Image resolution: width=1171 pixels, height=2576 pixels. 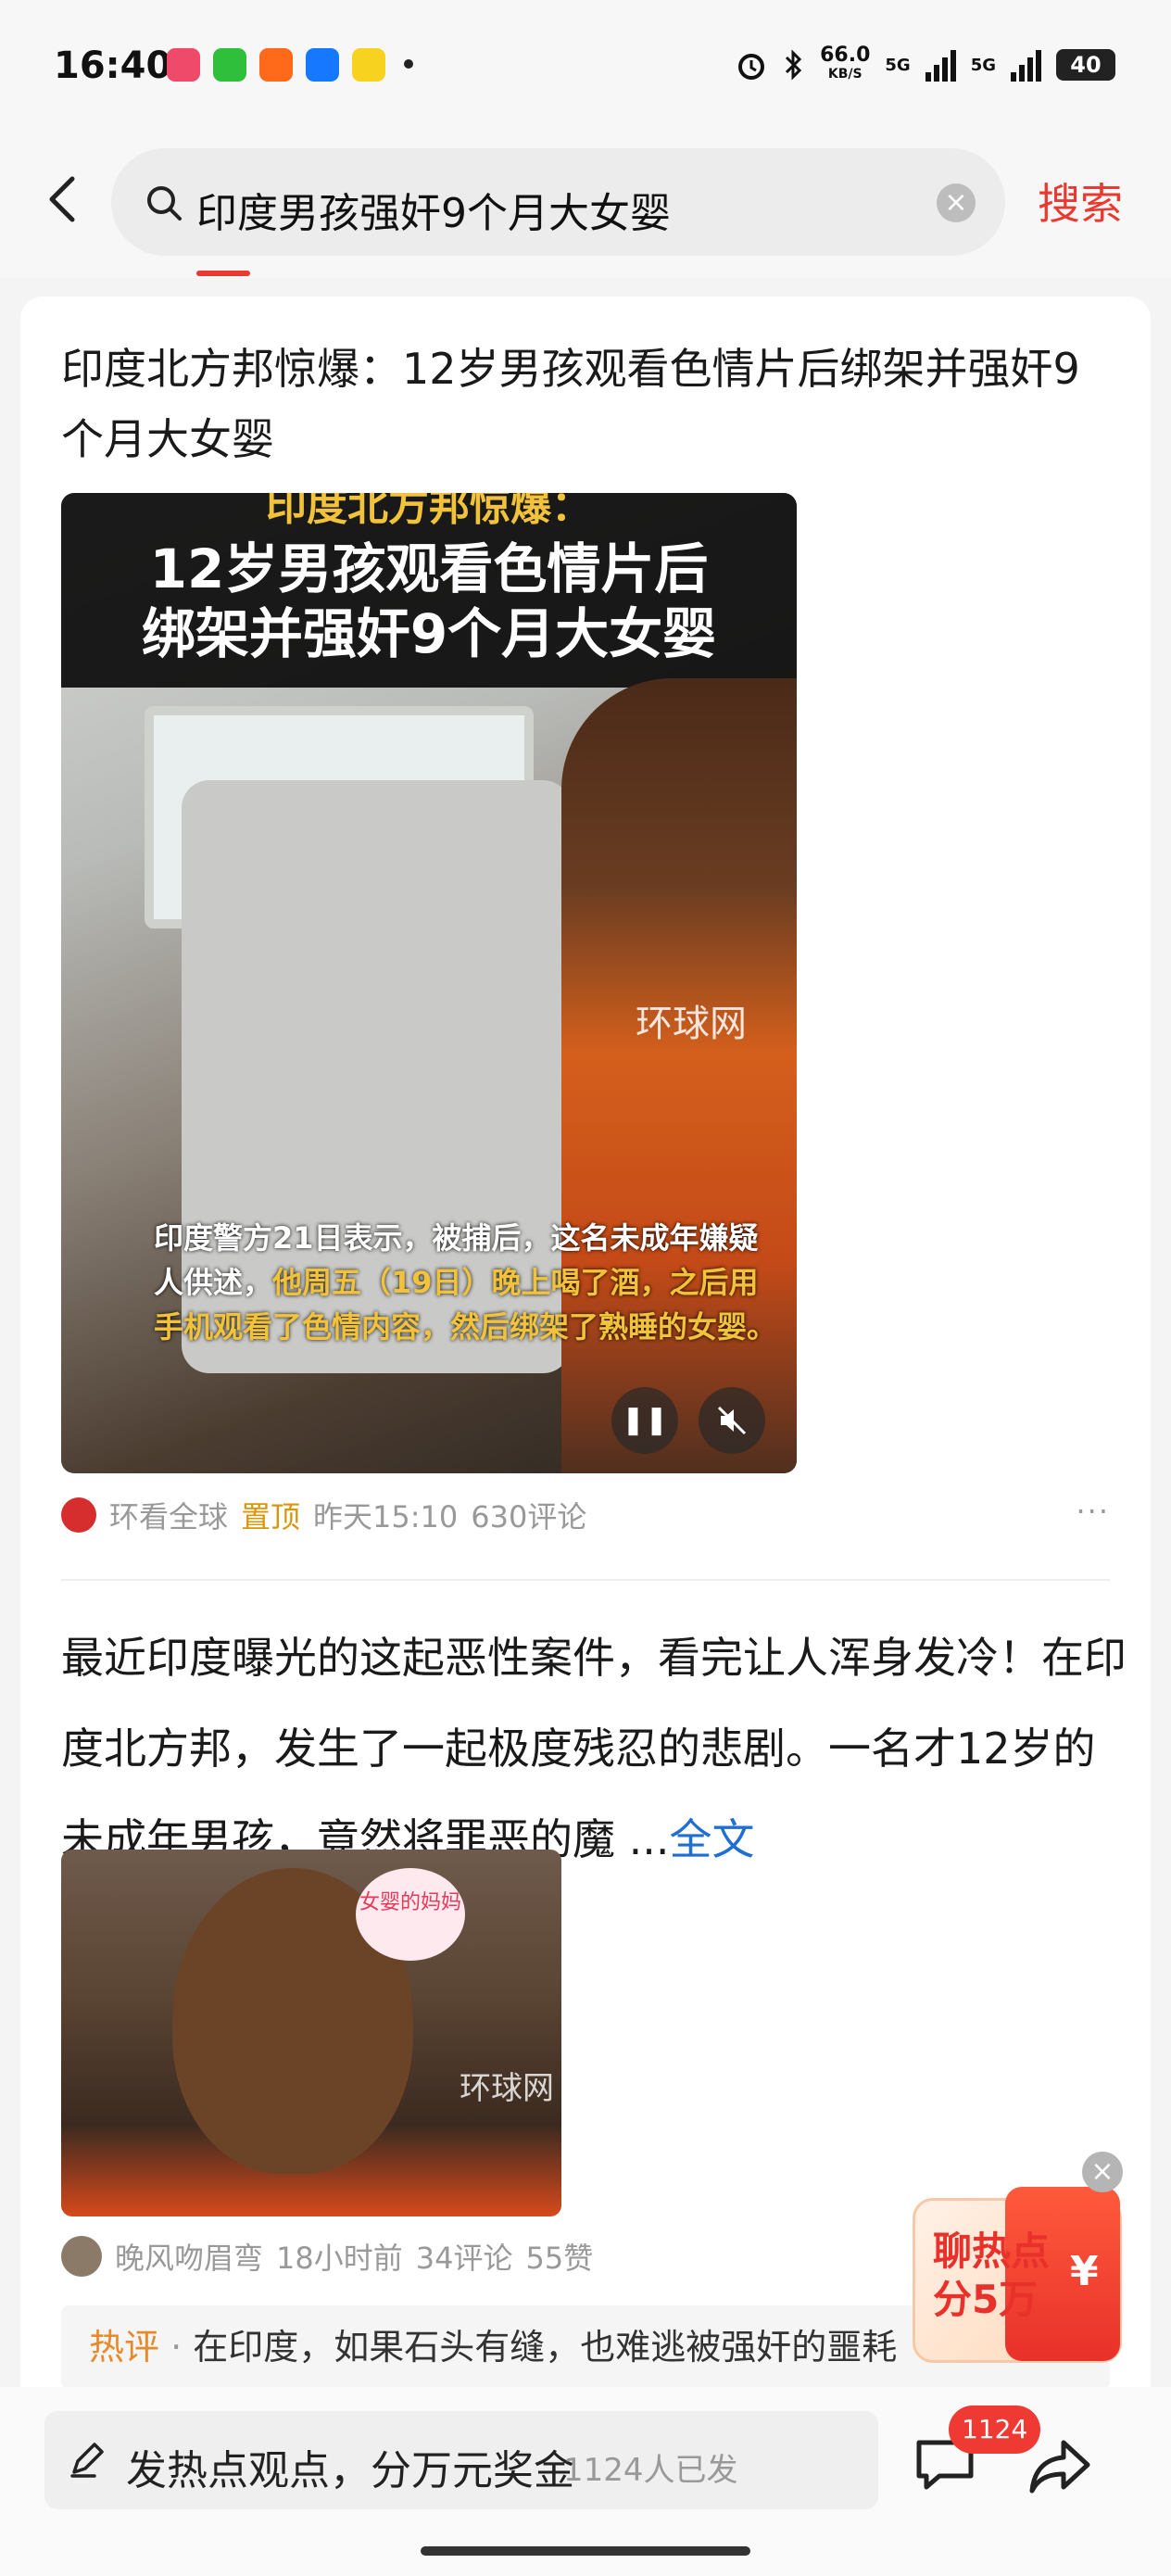 I want to click on bottom-bar: 发热点观点，分万元奖金 1124人已发 1124, so click(x=585, y=2482).